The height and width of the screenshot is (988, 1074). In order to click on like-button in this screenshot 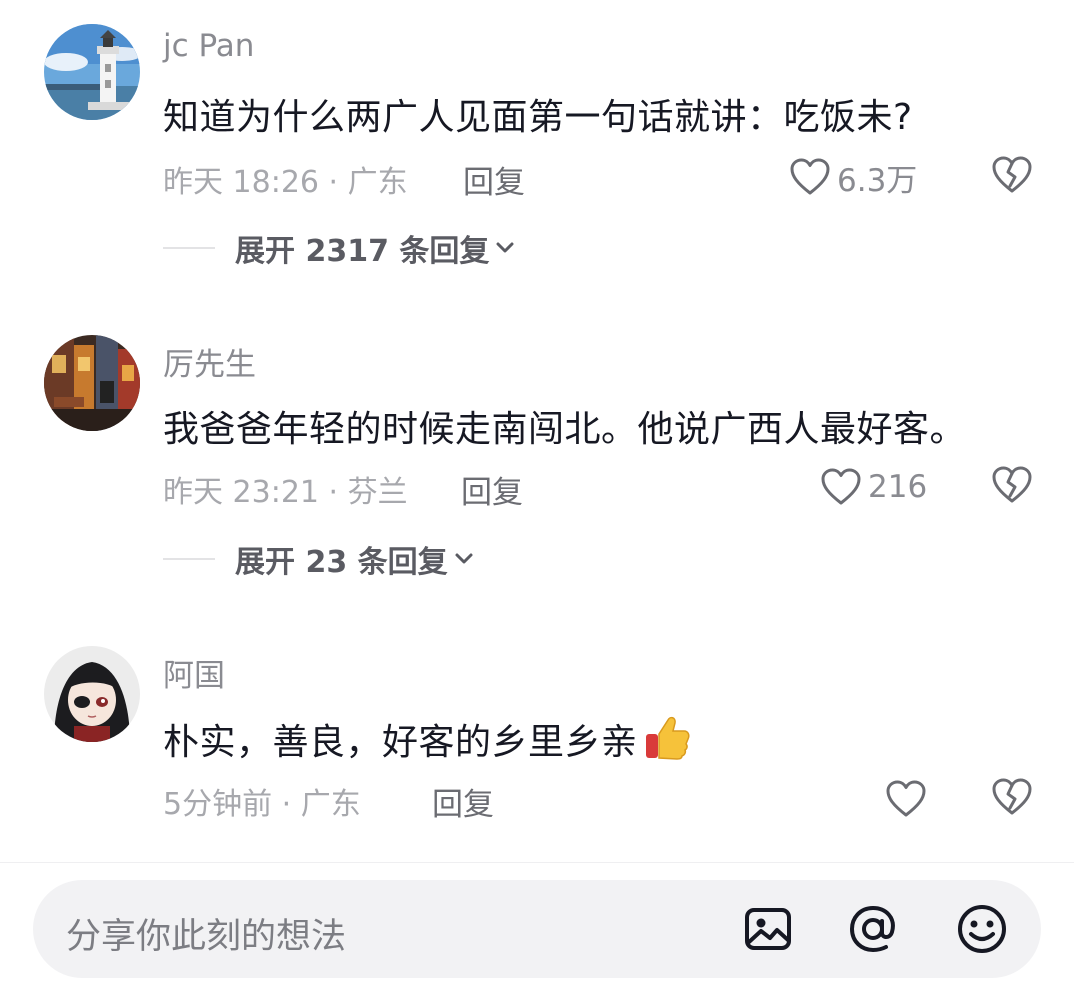, I will do `click(909, 799)`.